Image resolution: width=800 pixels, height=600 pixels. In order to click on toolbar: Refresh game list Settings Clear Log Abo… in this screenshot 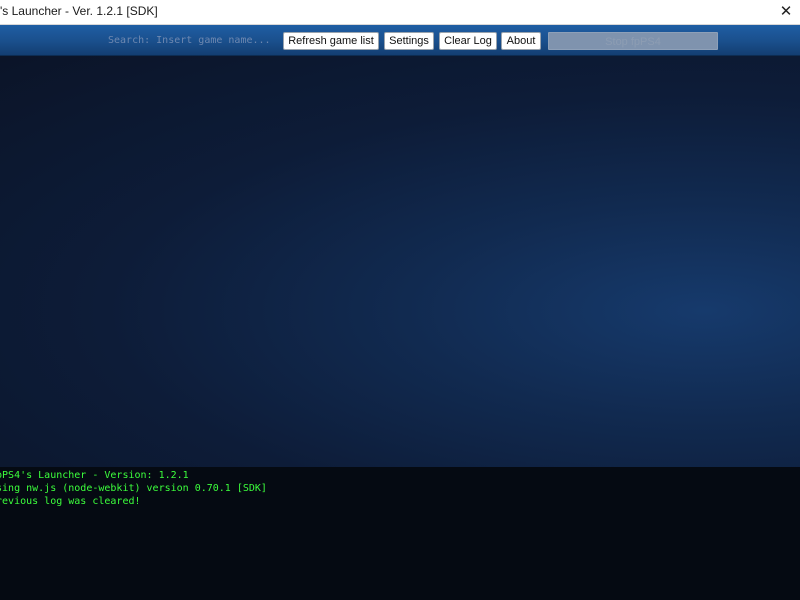, I will do `click(400, 40)`.